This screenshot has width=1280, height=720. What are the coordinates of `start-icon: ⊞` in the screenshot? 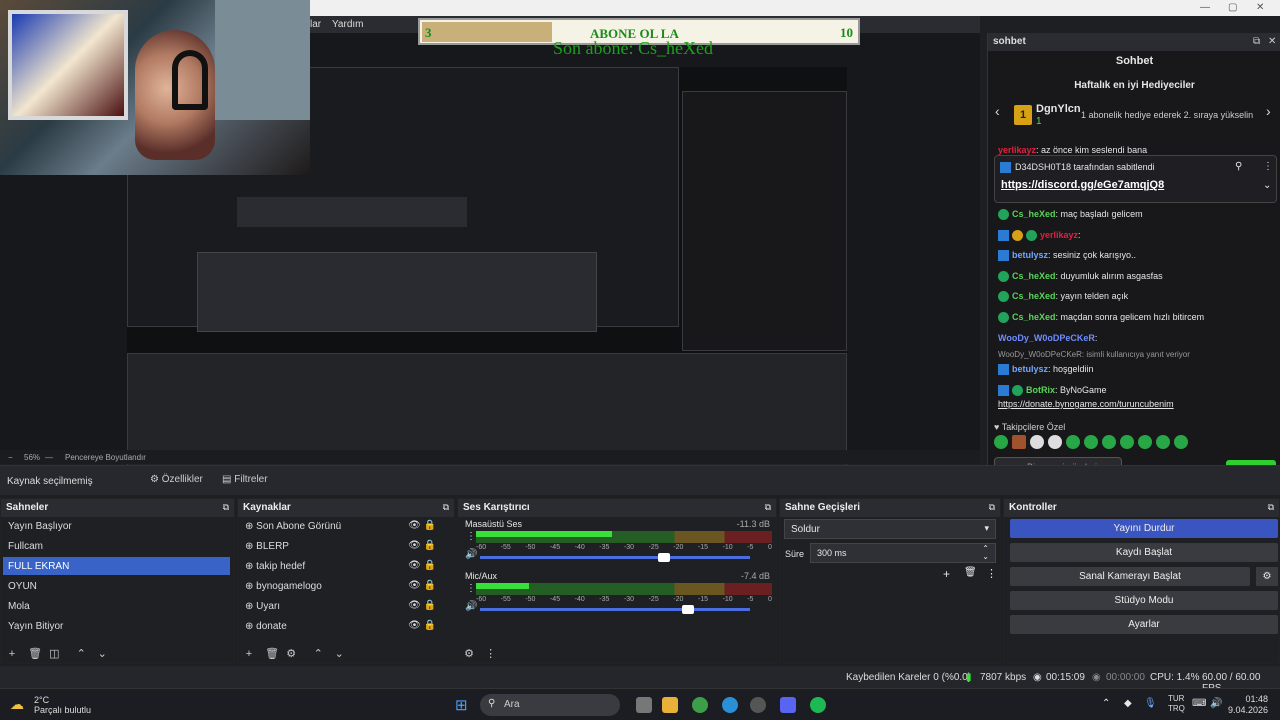 It's located at (461, 705).